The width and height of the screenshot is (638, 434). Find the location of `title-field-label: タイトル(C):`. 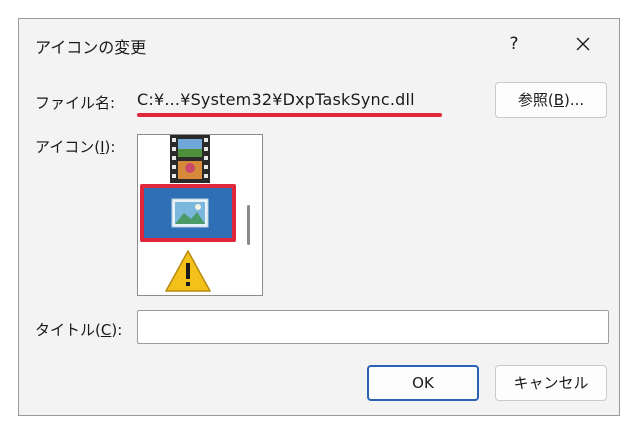

title-field-label: タイトル(C): is located at coordinates (78, 329).